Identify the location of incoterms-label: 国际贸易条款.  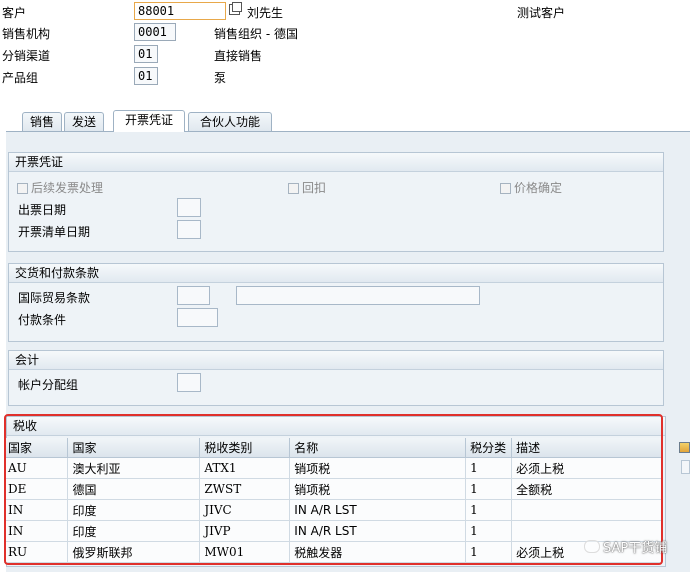
(54, 298).